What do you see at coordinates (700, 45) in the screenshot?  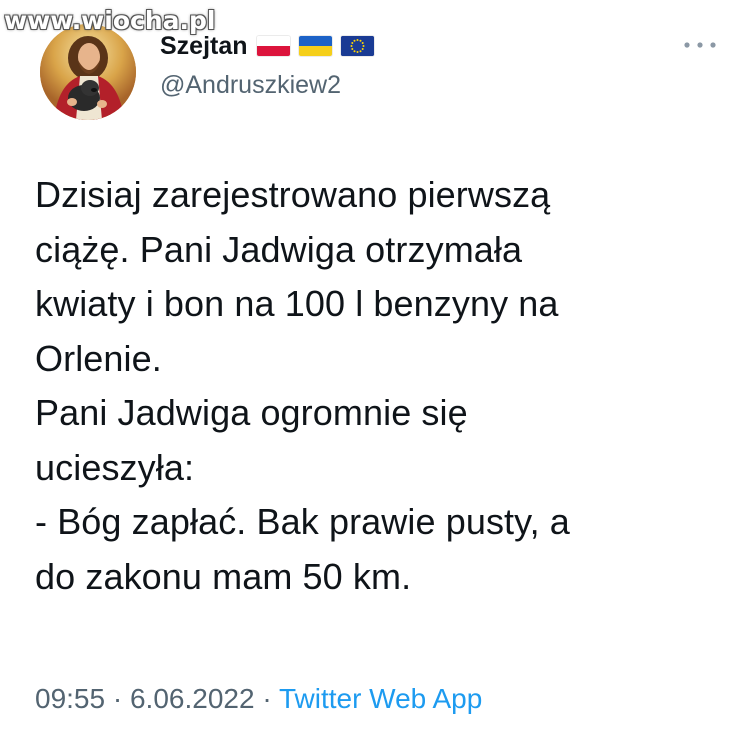 I see `more-options-icon` at bounding box center [700, 45].